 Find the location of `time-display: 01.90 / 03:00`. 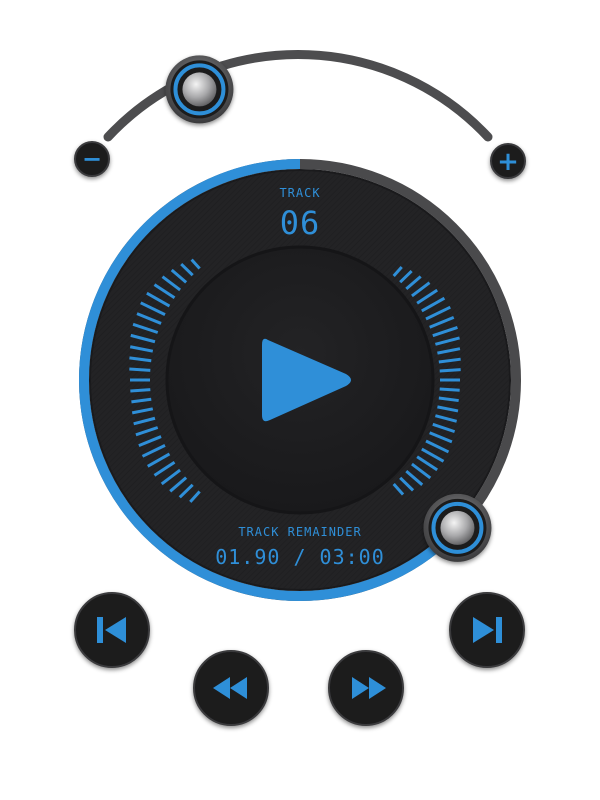

time-display: 01.90 / 03:00 is located at coordinates (300, 557).